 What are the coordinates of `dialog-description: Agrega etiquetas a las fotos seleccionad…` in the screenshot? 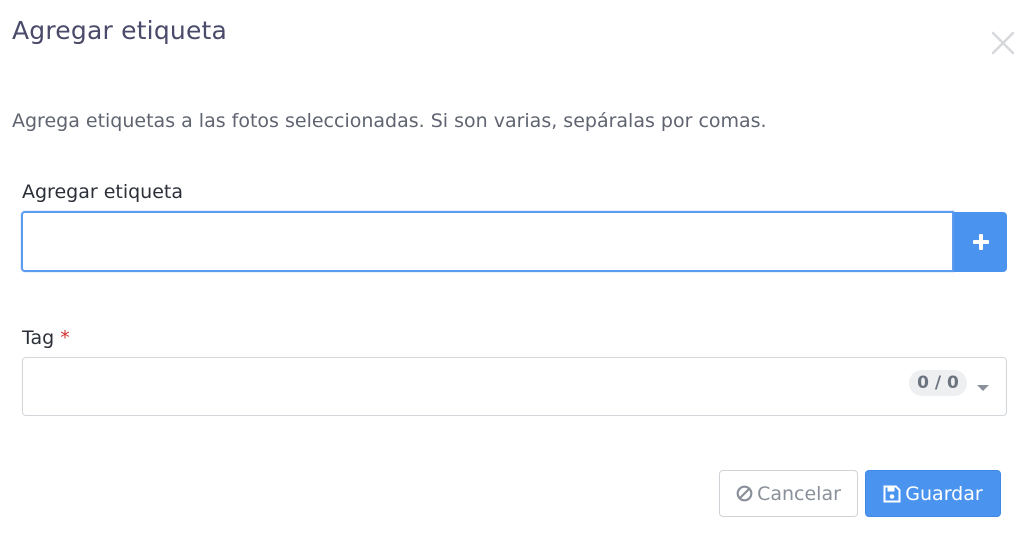 It's located at (389, 121).